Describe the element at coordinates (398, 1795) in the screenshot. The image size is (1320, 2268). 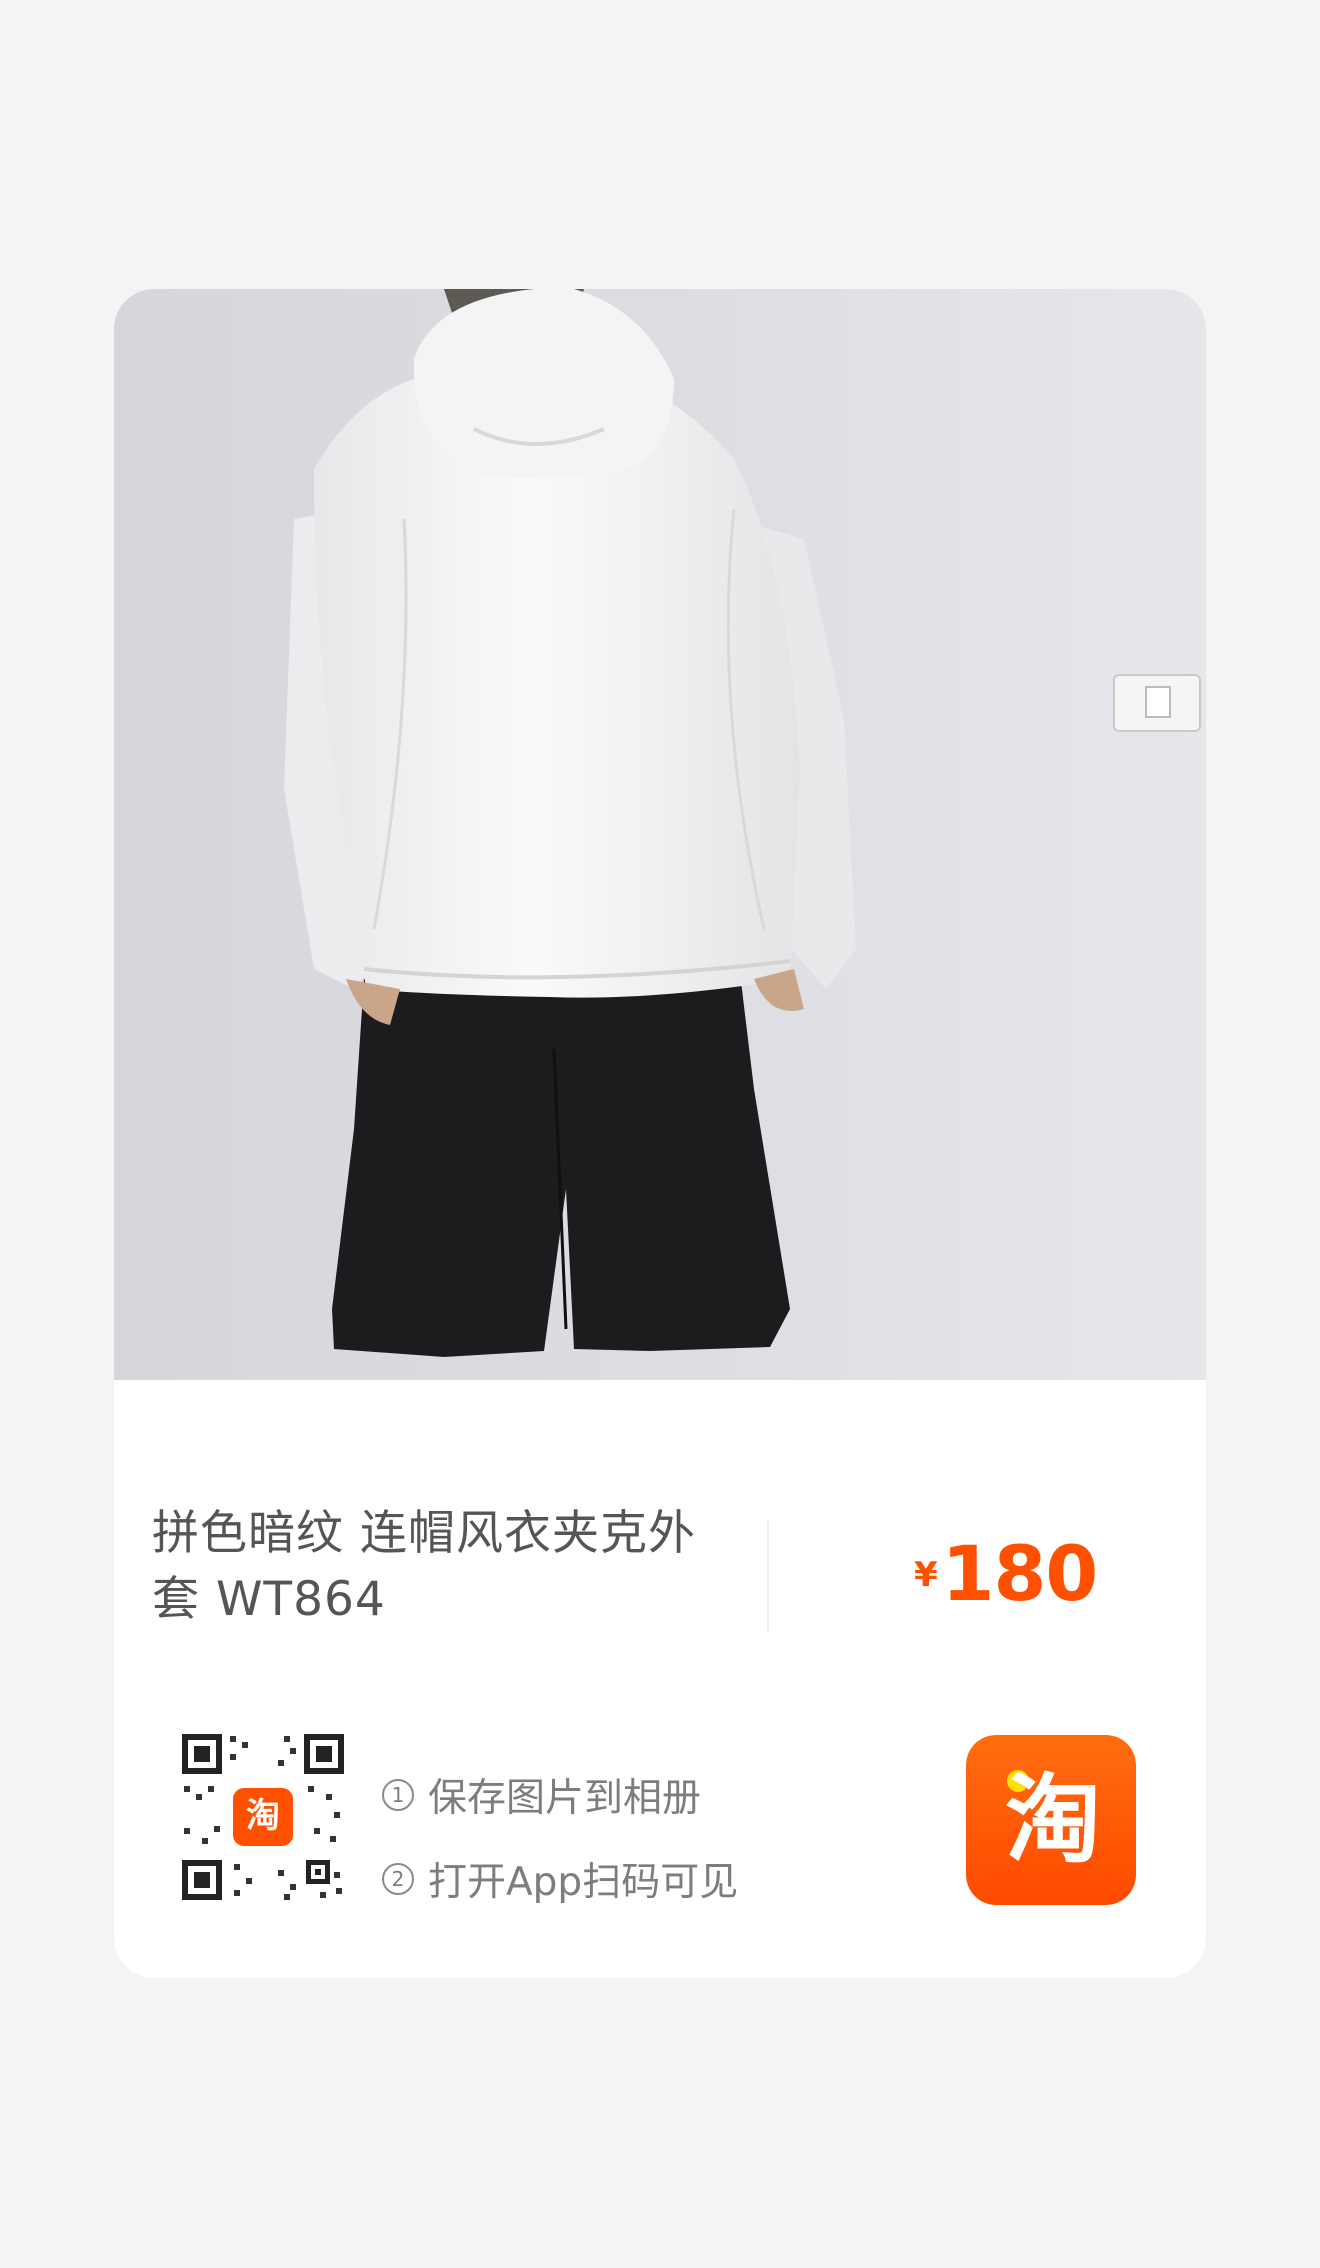
I see `step-number: 1` at that location.